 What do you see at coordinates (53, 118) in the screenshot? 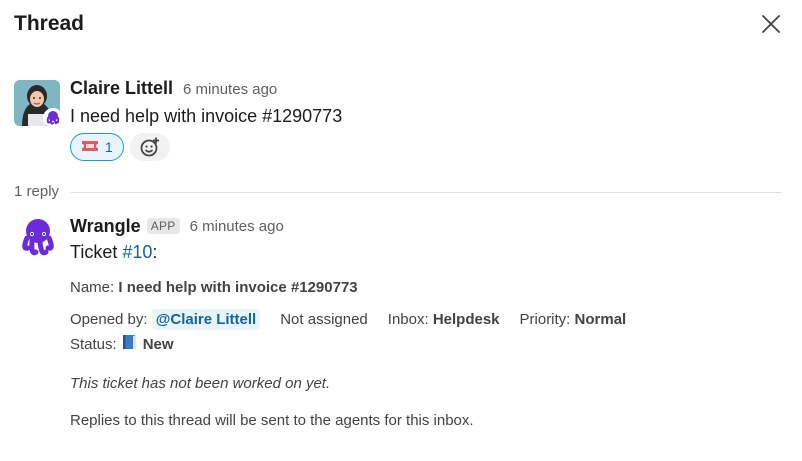
I see `octopus-badge-icon` at bounding box center [53, 118].